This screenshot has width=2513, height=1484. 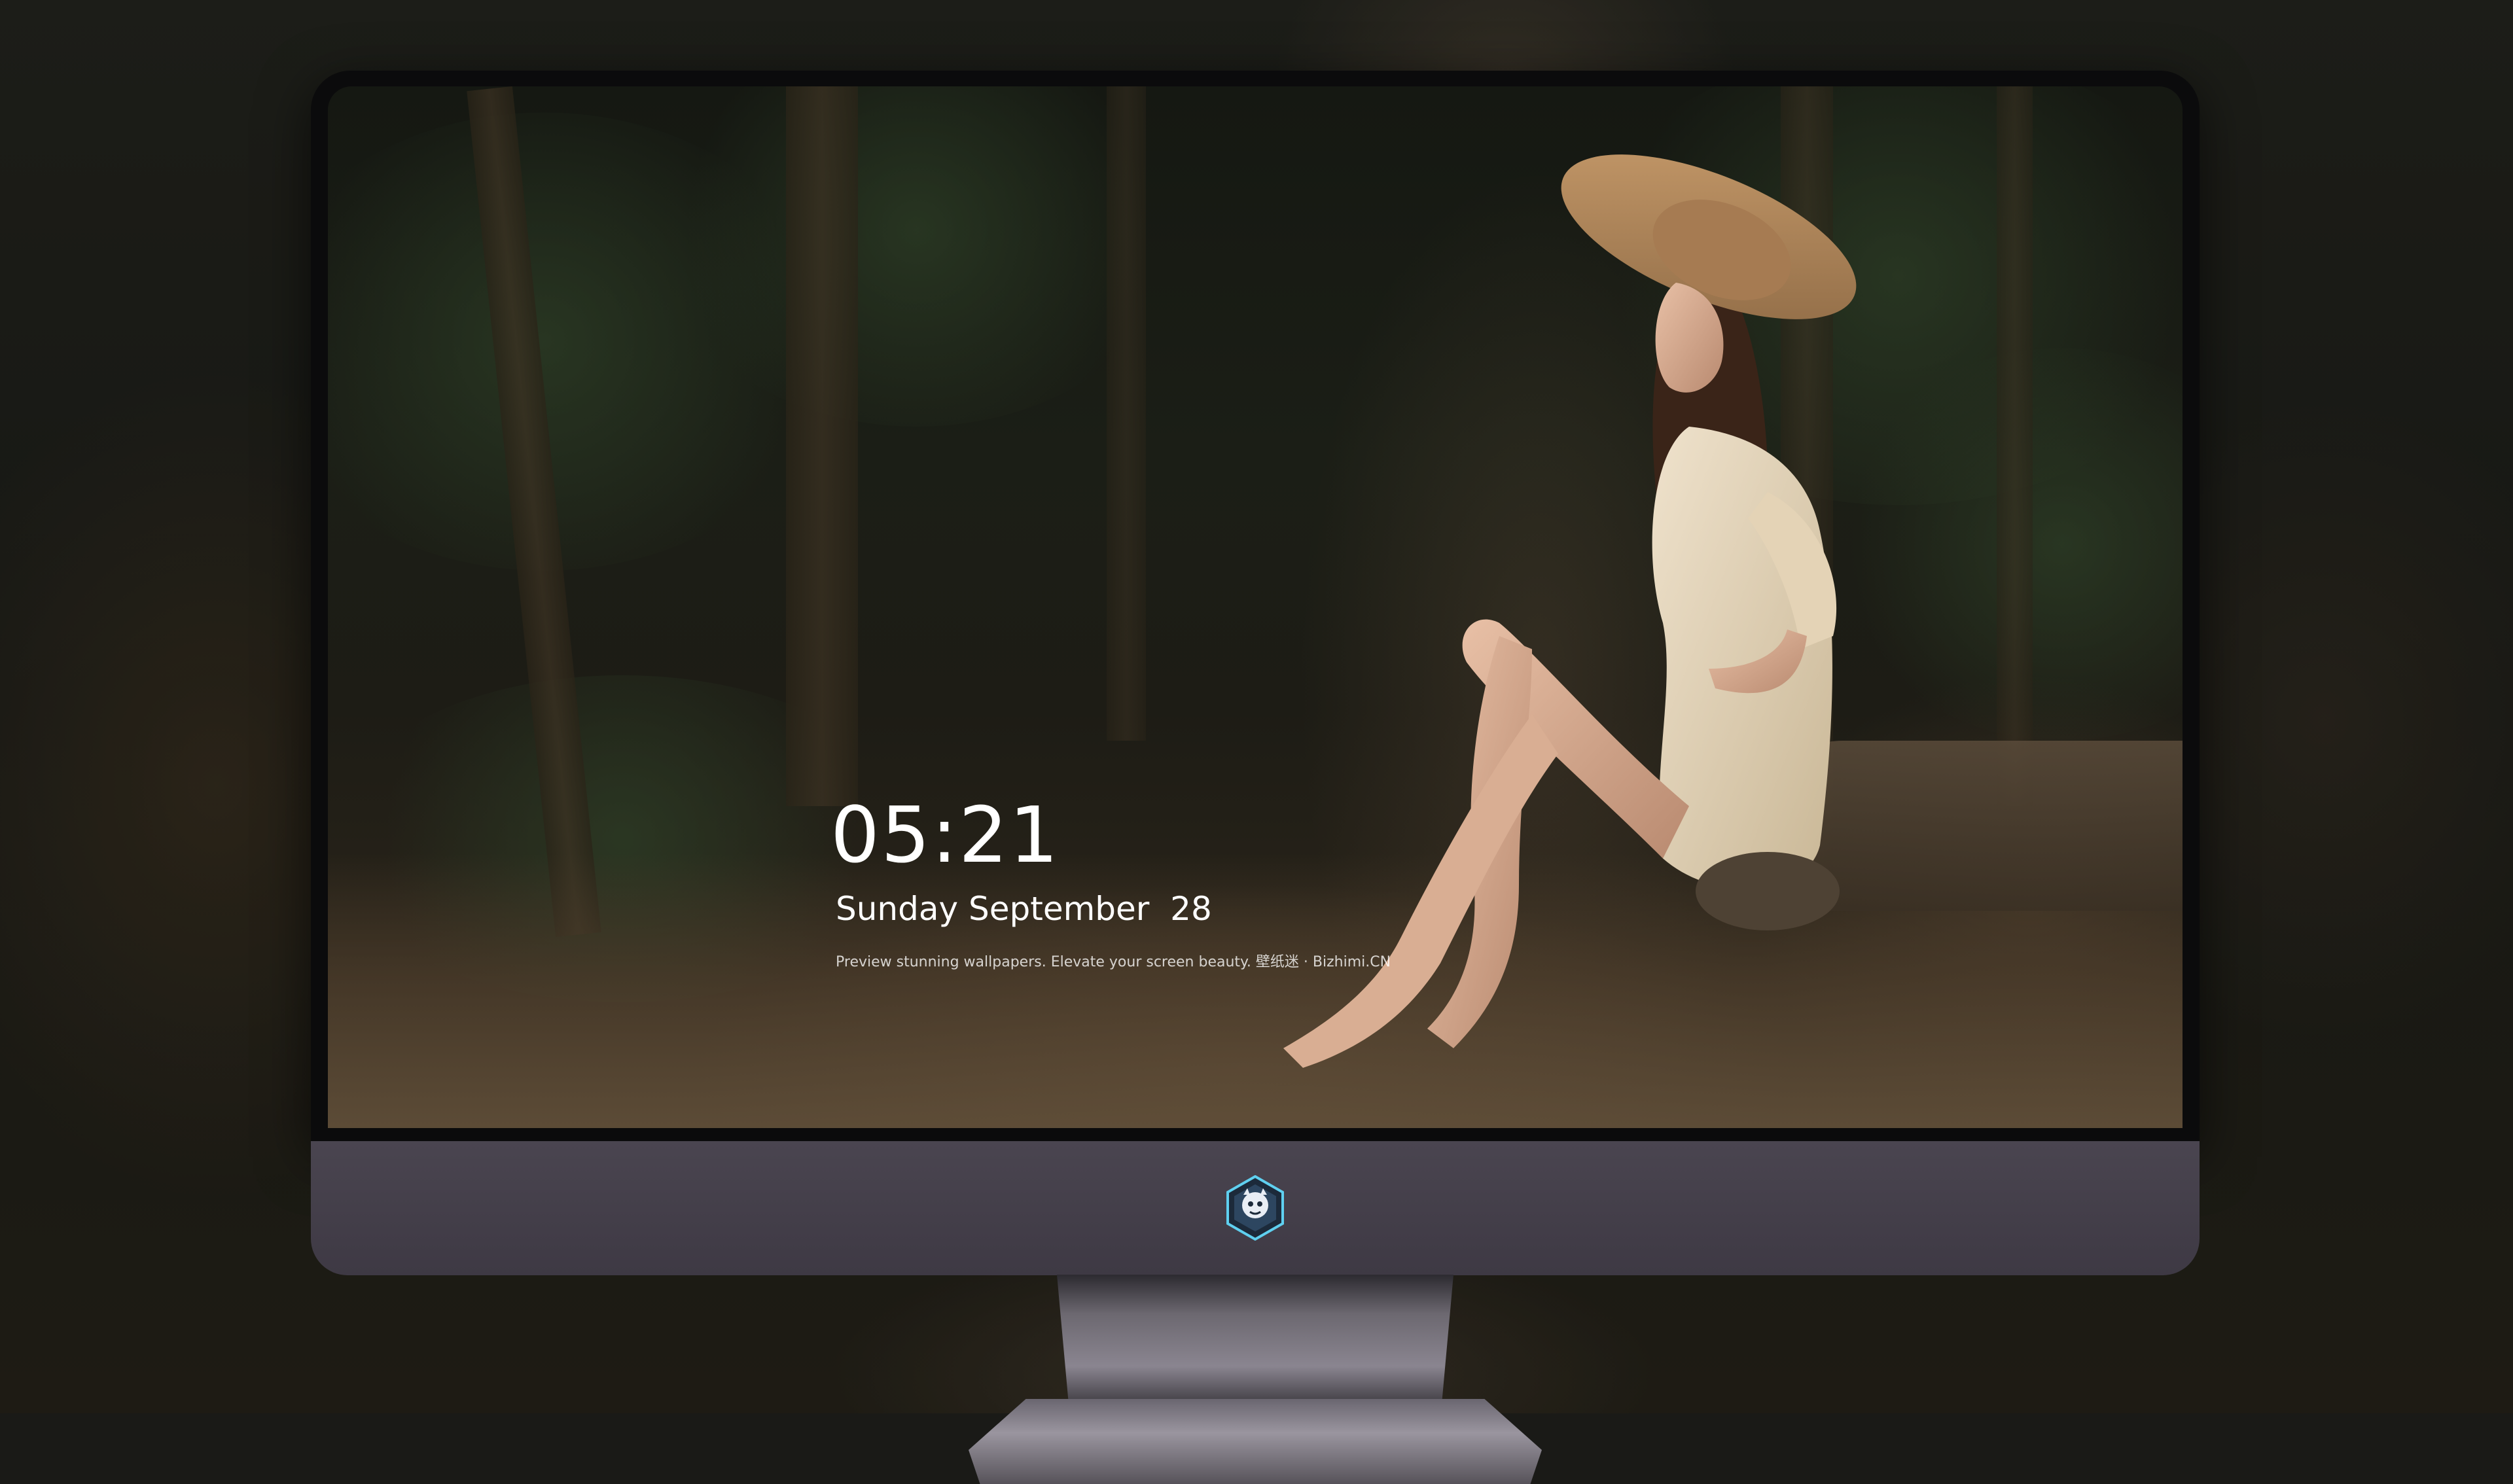 What do you see at coordinates (1255, 1340) in the screenshot?
I see `monitor-stand-neck` at bounding box center [1255, 1340].